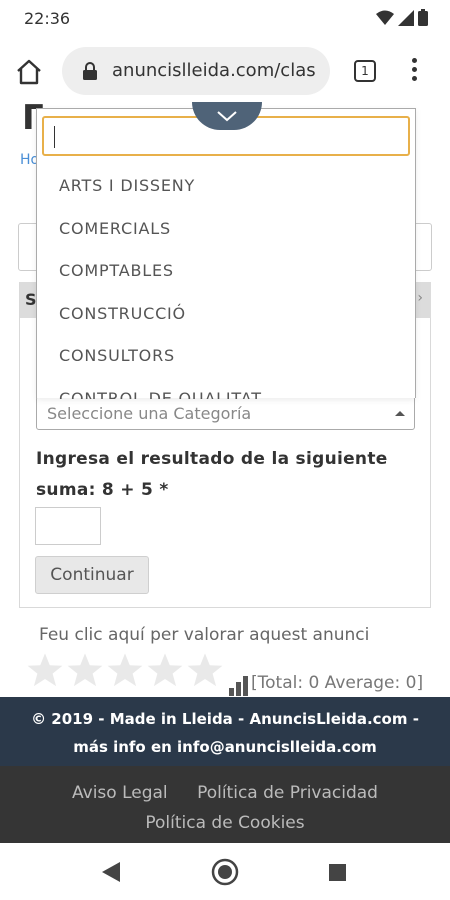 The width and height of the screenshot is (450, 900). I want to click on category-select: Seleccione una Categoría, so click(225, 413).